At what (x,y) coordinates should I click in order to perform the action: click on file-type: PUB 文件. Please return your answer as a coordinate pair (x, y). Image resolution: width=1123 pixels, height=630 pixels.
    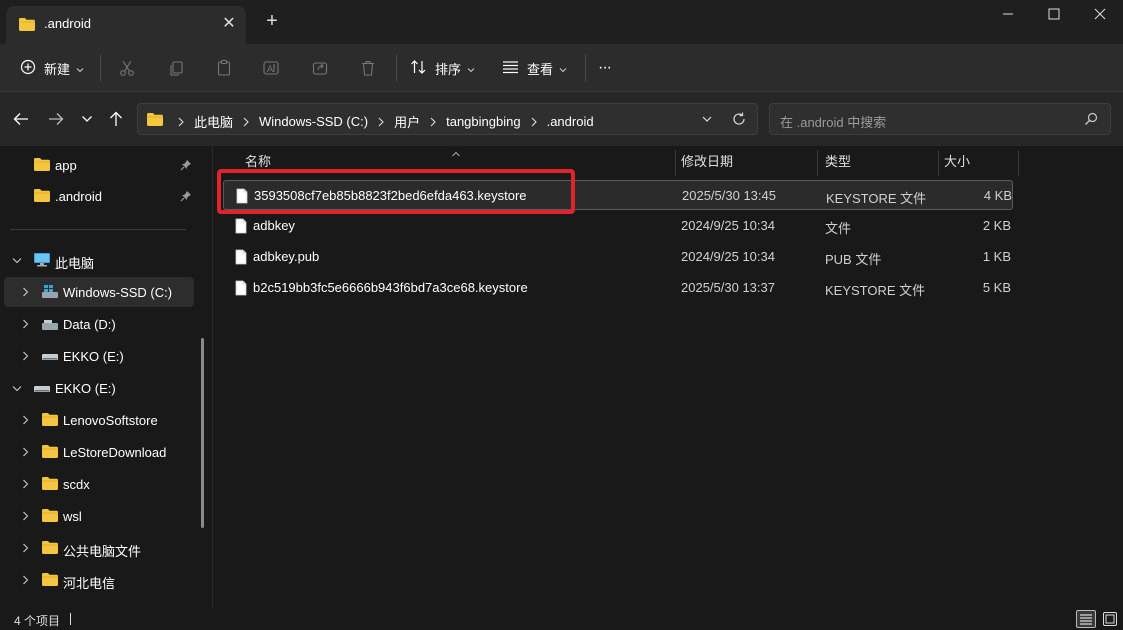
    Looking at the image, I should click on (853, 259).